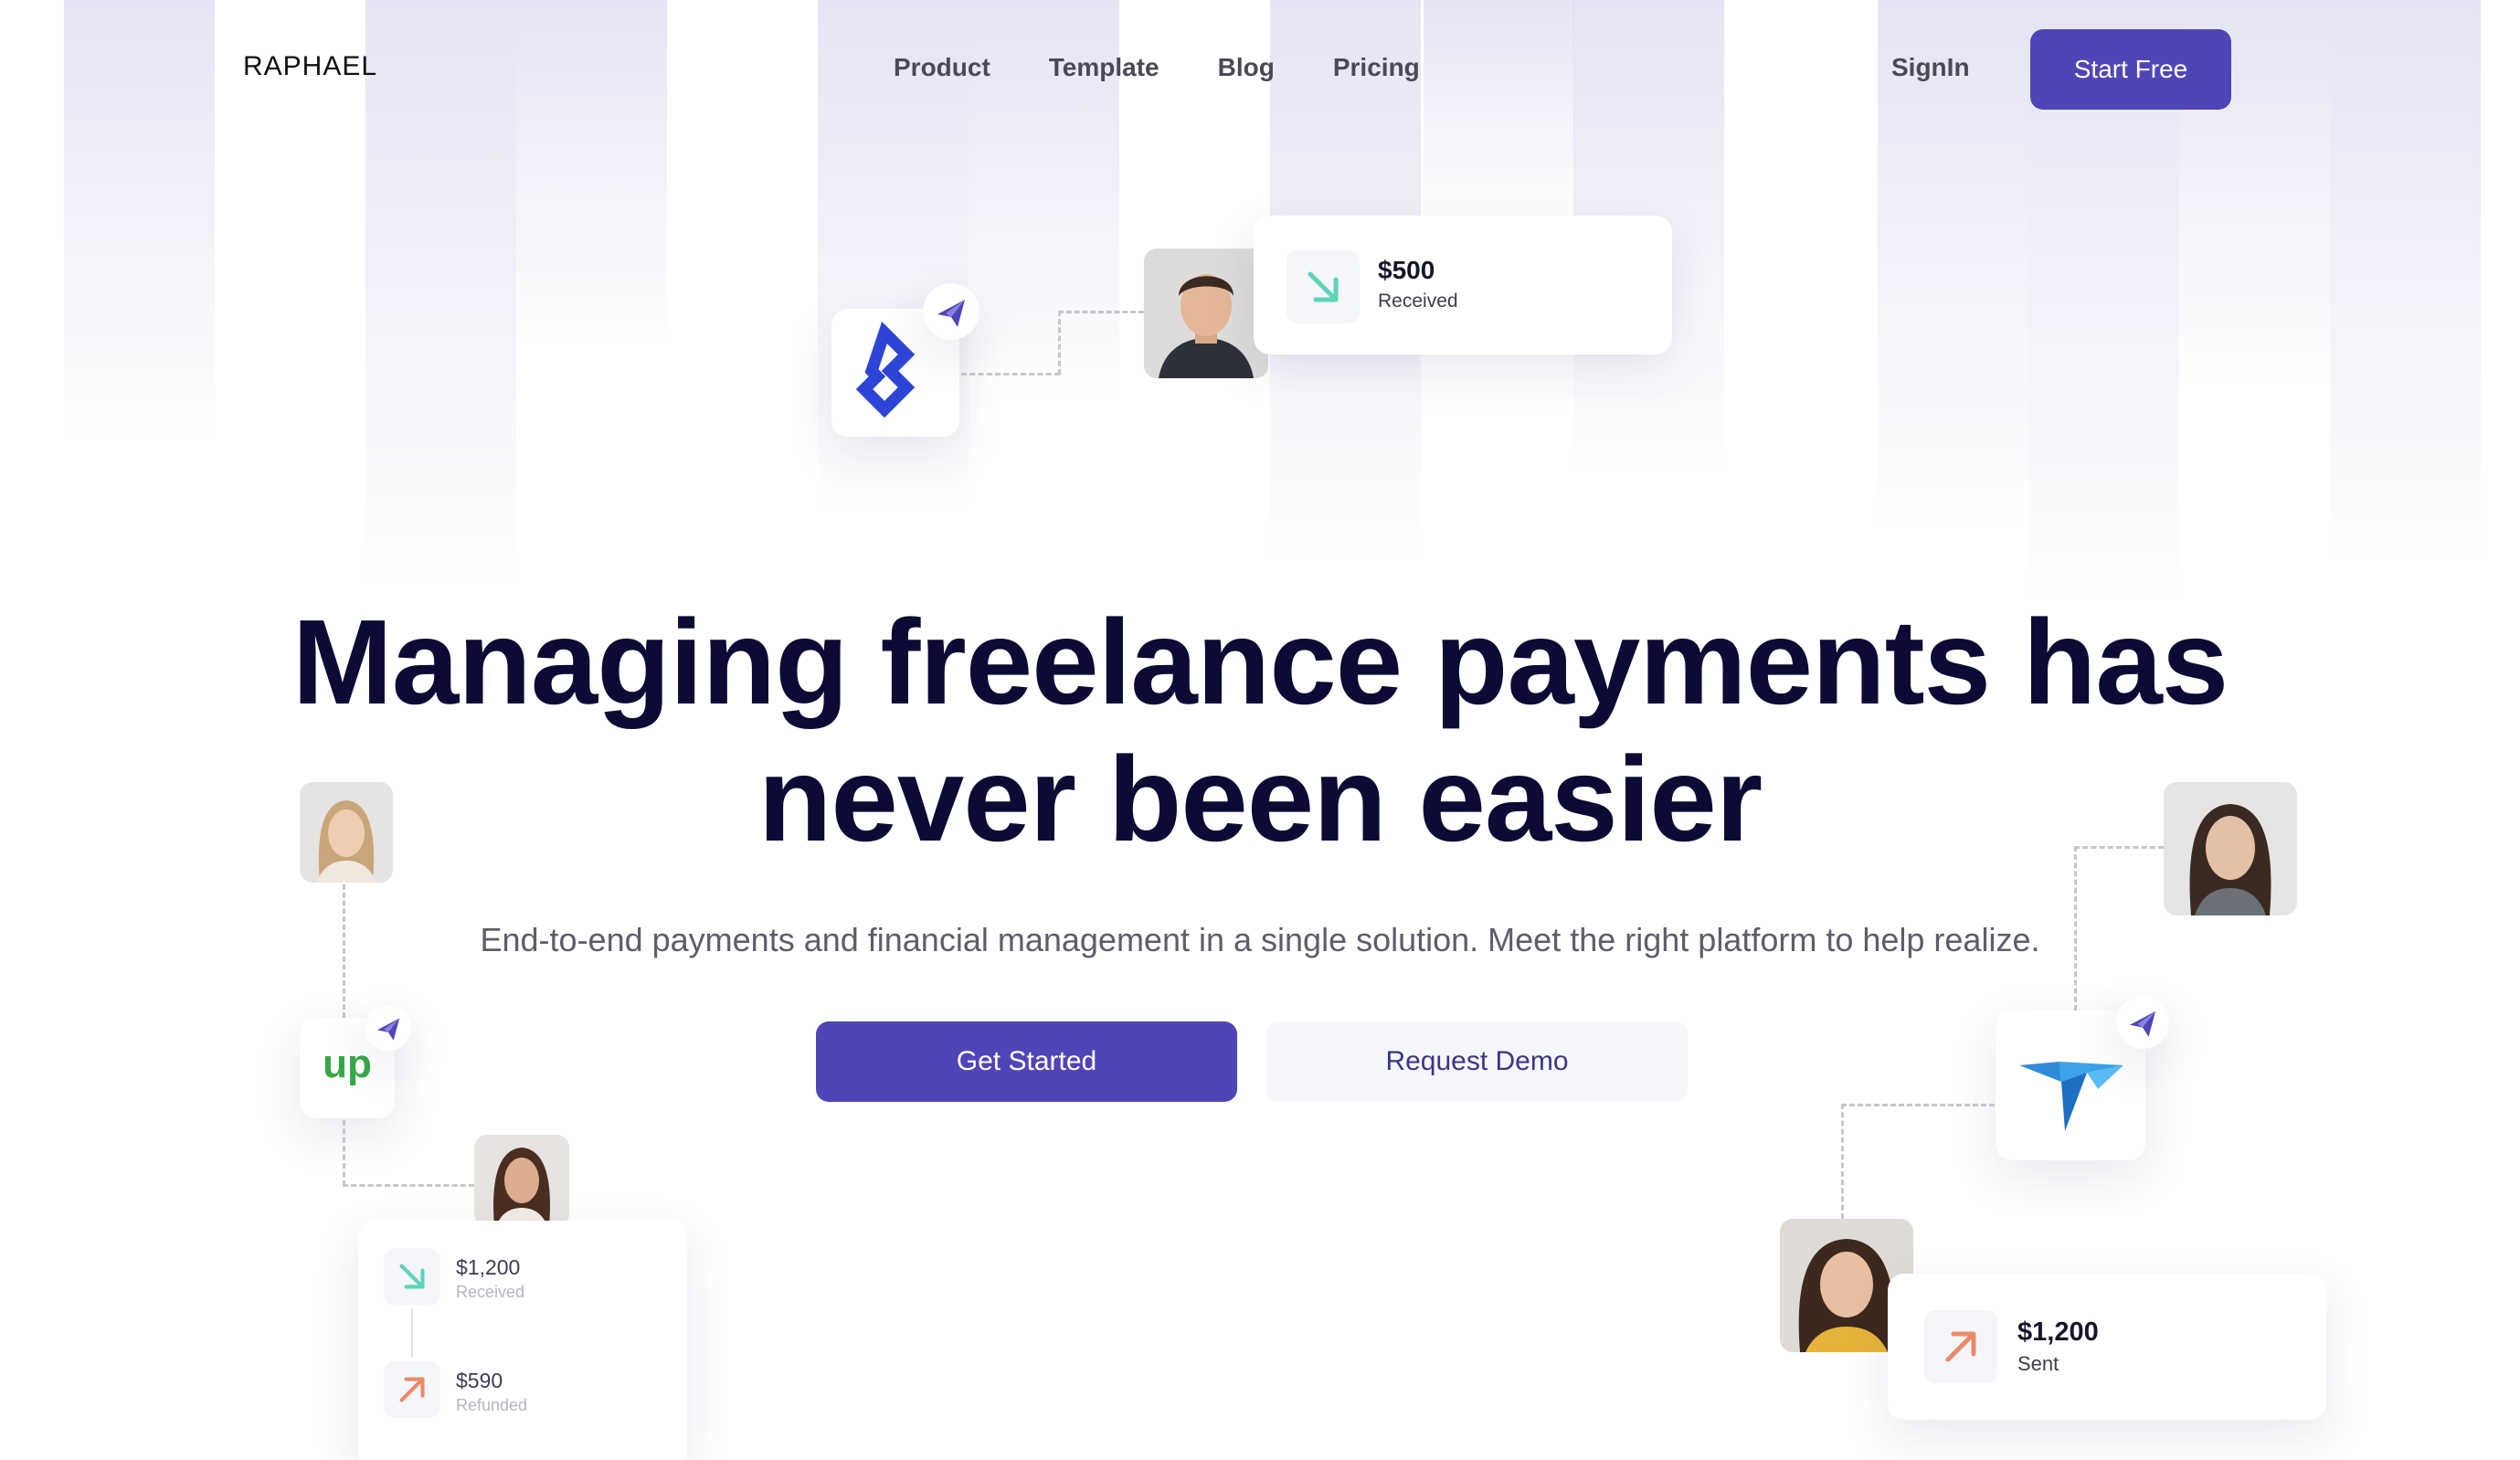  I want to click on signin-link: SignIn, so click(1931, 67).